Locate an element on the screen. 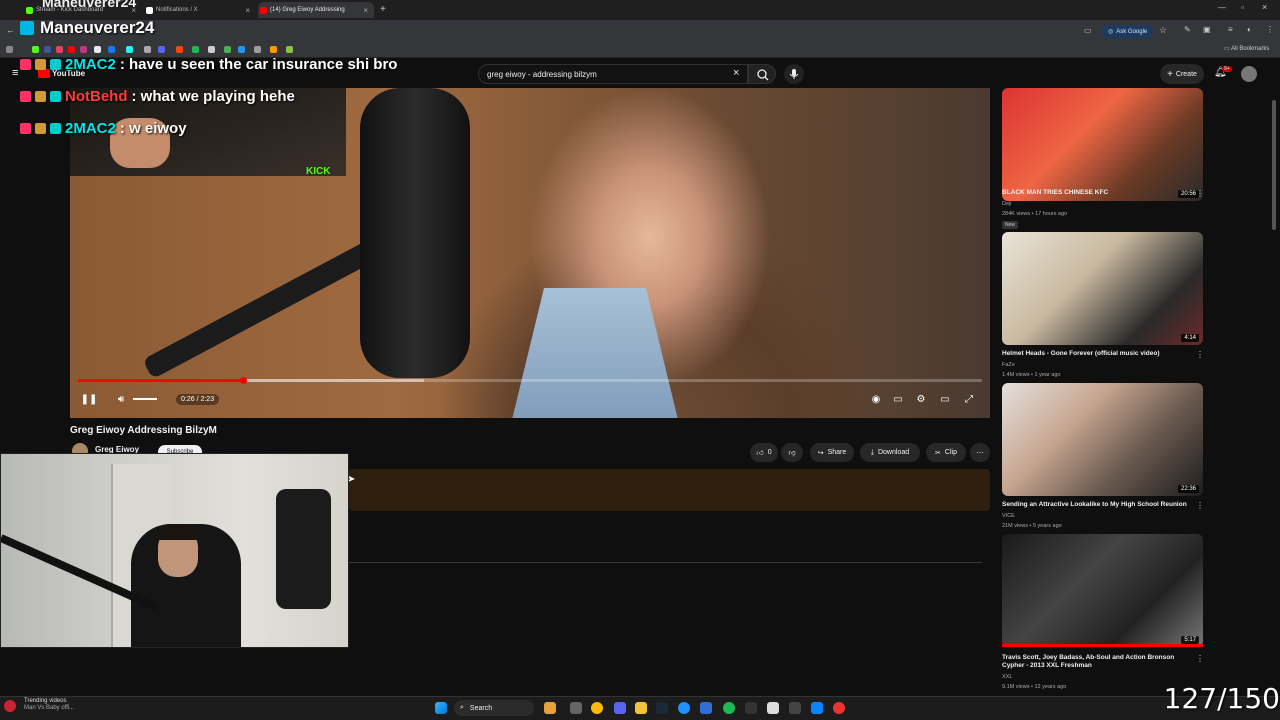 The height and width of the screenshot is (720, 1280). recommendation-channel: XXL is located at coordinates (1007, 677).